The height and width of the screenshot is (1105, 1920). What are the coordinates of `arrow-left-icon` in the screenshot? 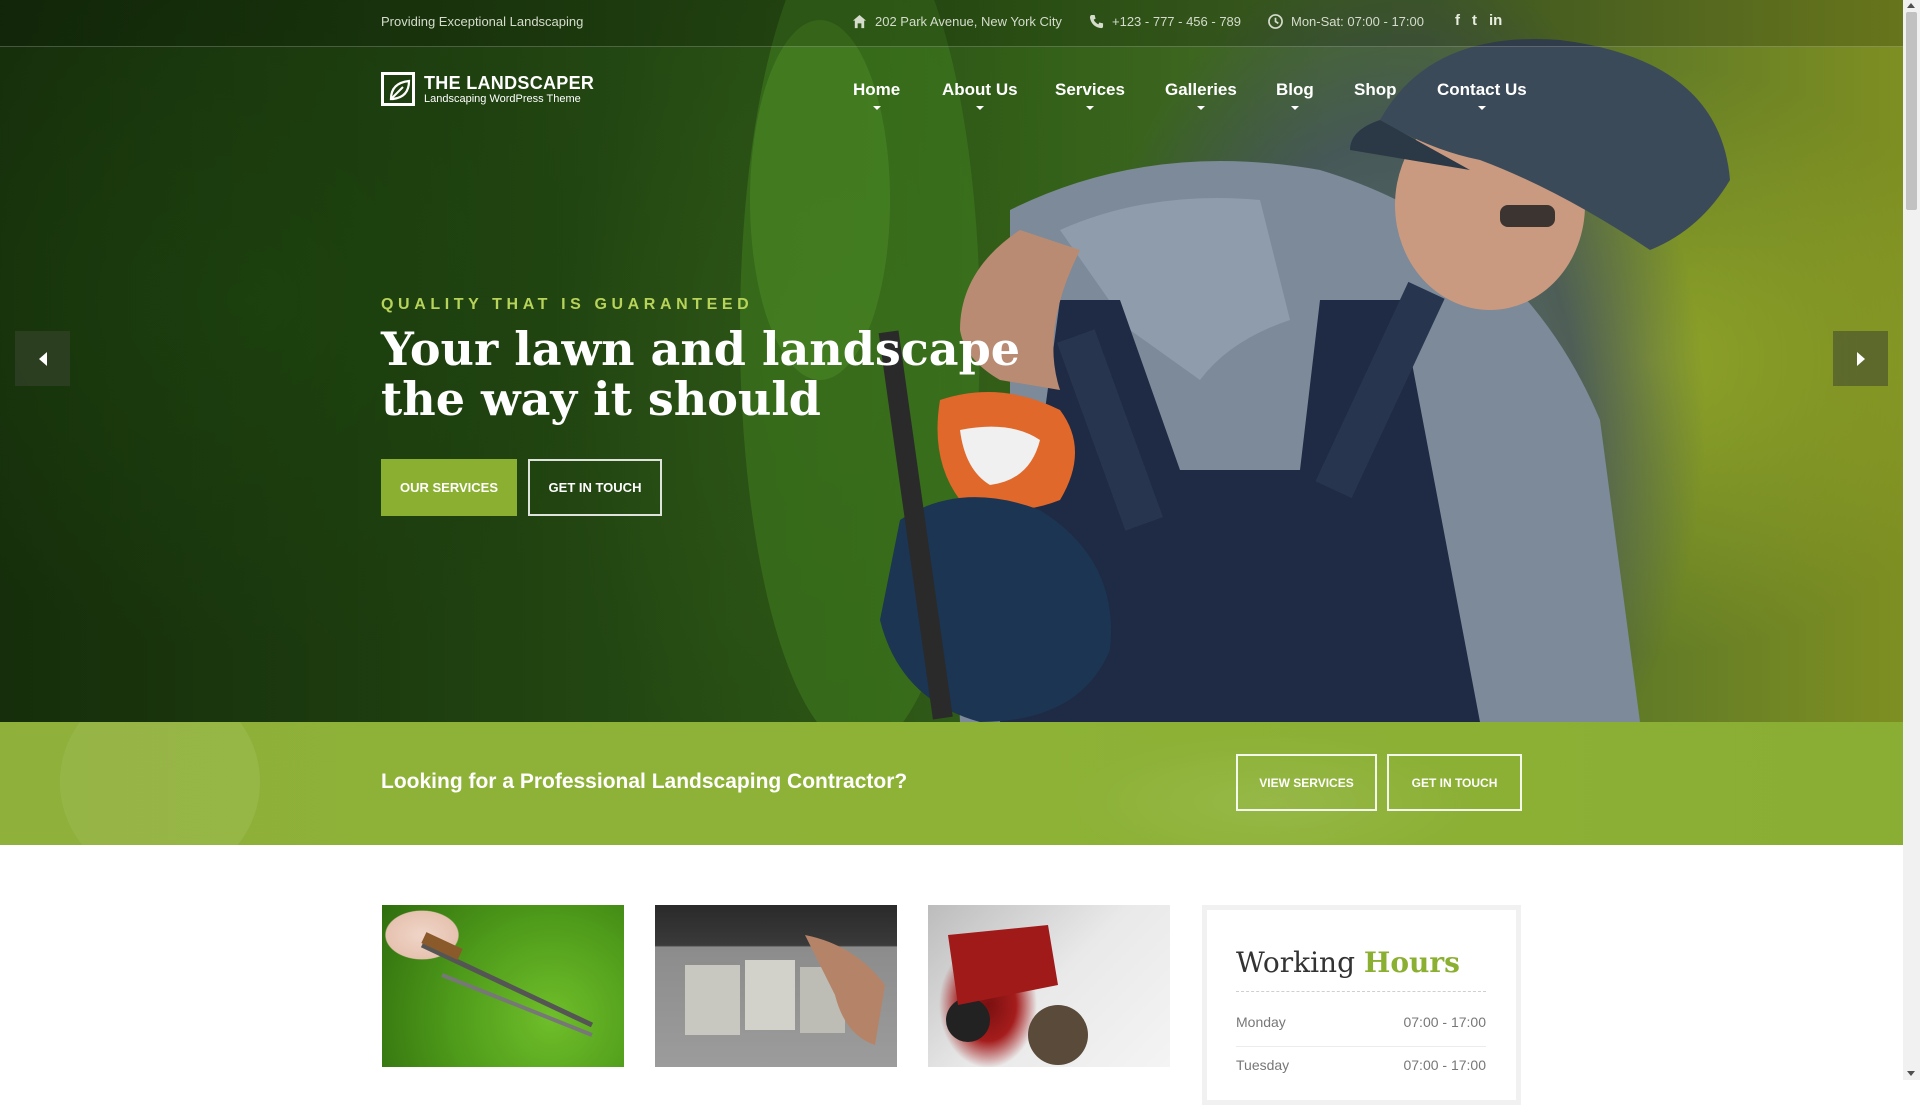 It's located at (42, 358).